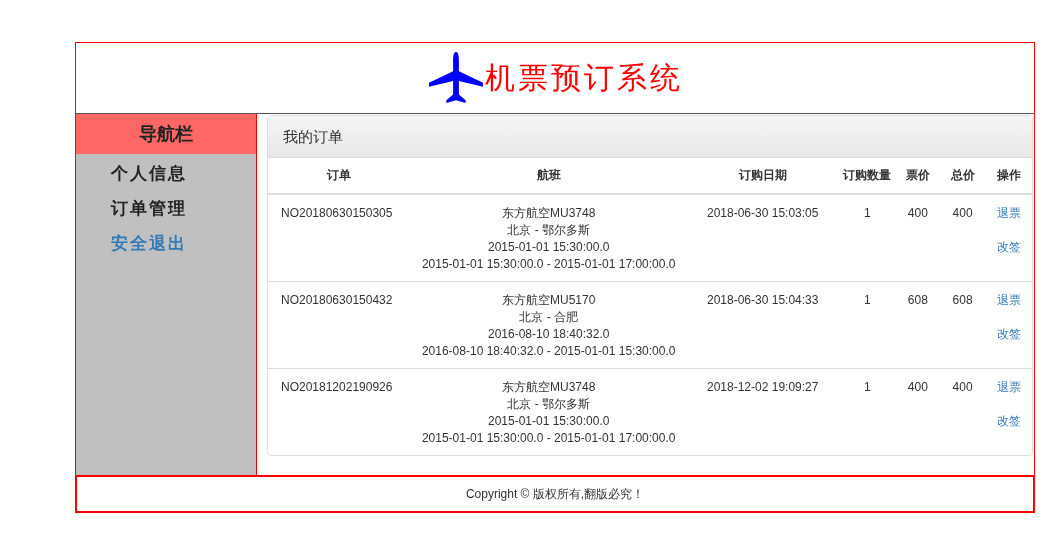 This screenshot has width=1057, height=543. Describe the element at coordinates (549, 317) in the screenshot. I see `flight-info-line: 北京 - 合肥` at that location.